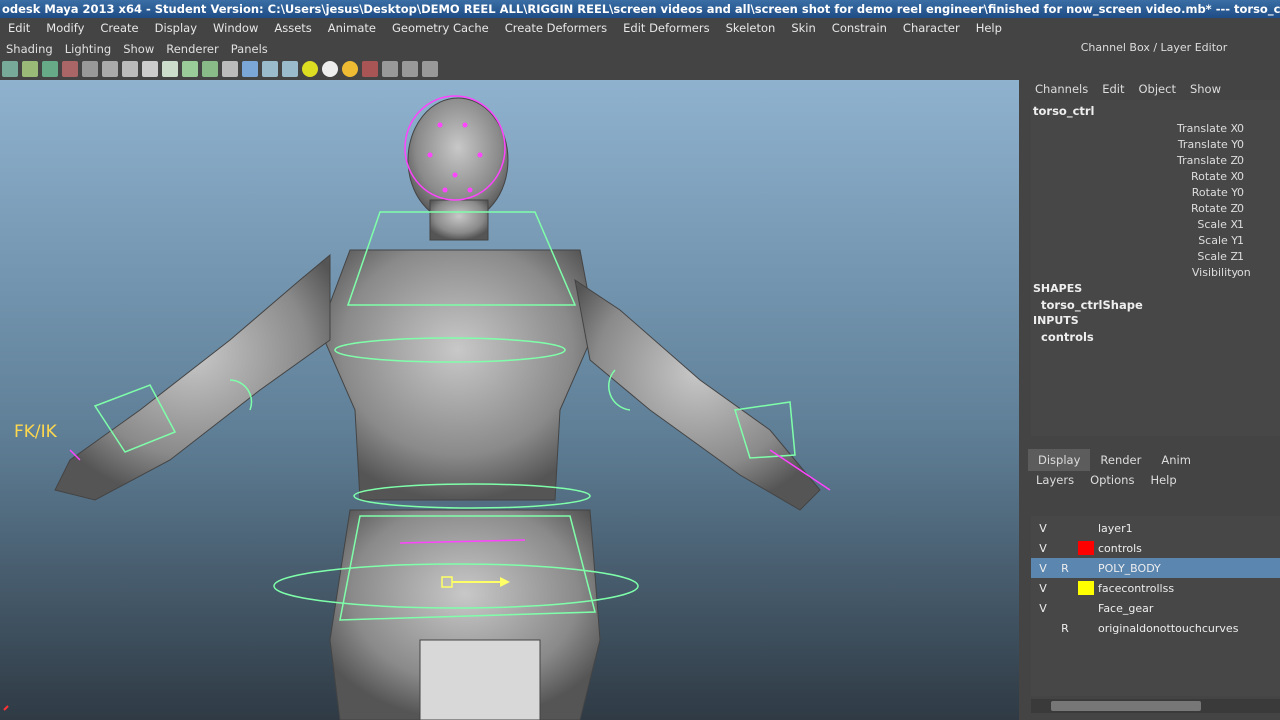 Image resolution: width=1280 pixels, height=720 pixels. What do you see at coordinates (1064, 111) in the screenshot?
I see `selected-node-name: torso_ctrl` at bounding box center [1064, 111].